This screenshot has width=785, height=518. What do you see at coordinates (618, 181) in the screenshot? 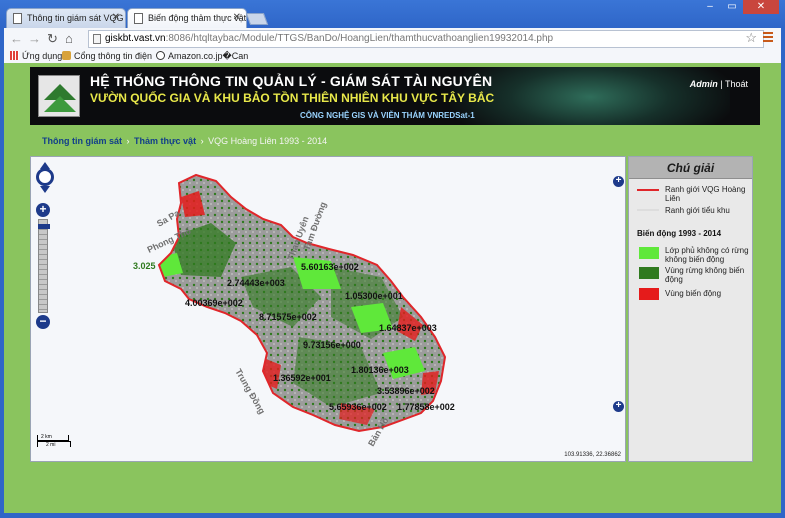
I see `expand-layer-icon: +` at bounding box center [618, 181].